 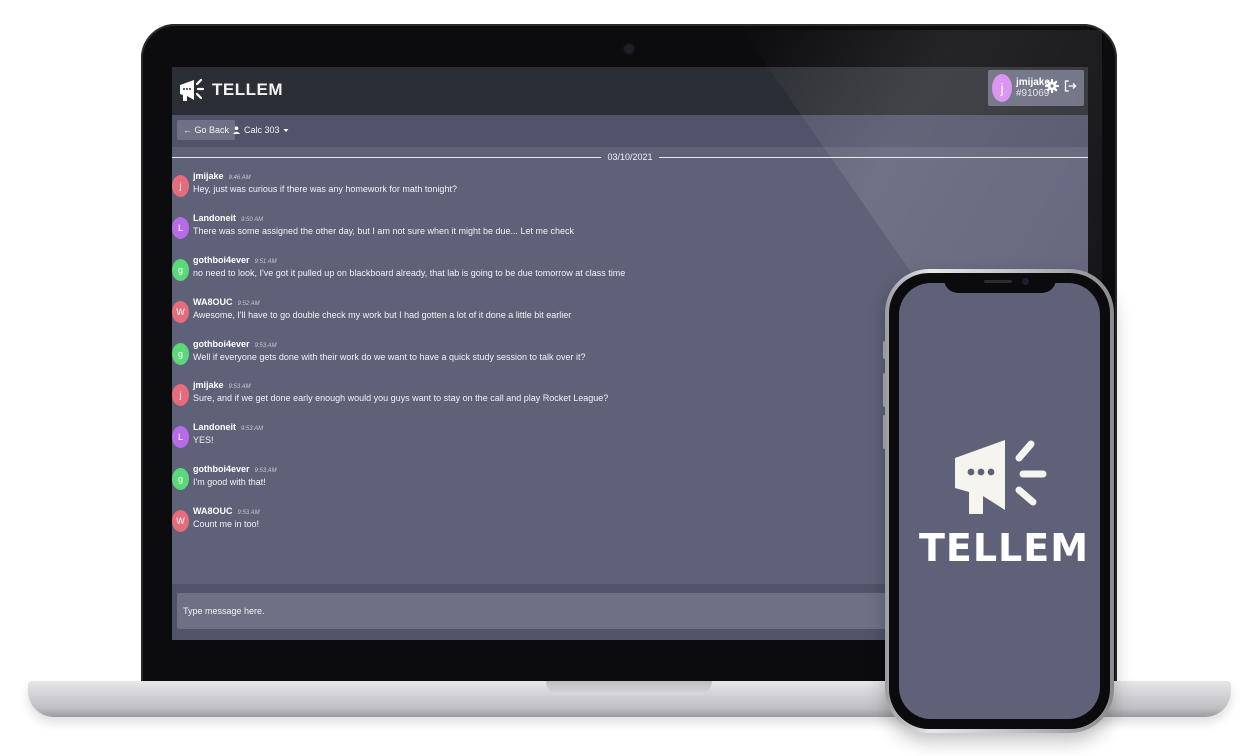 I want to click on message-author: Landoneit 9:53 AM, so click(x=228, y=427).